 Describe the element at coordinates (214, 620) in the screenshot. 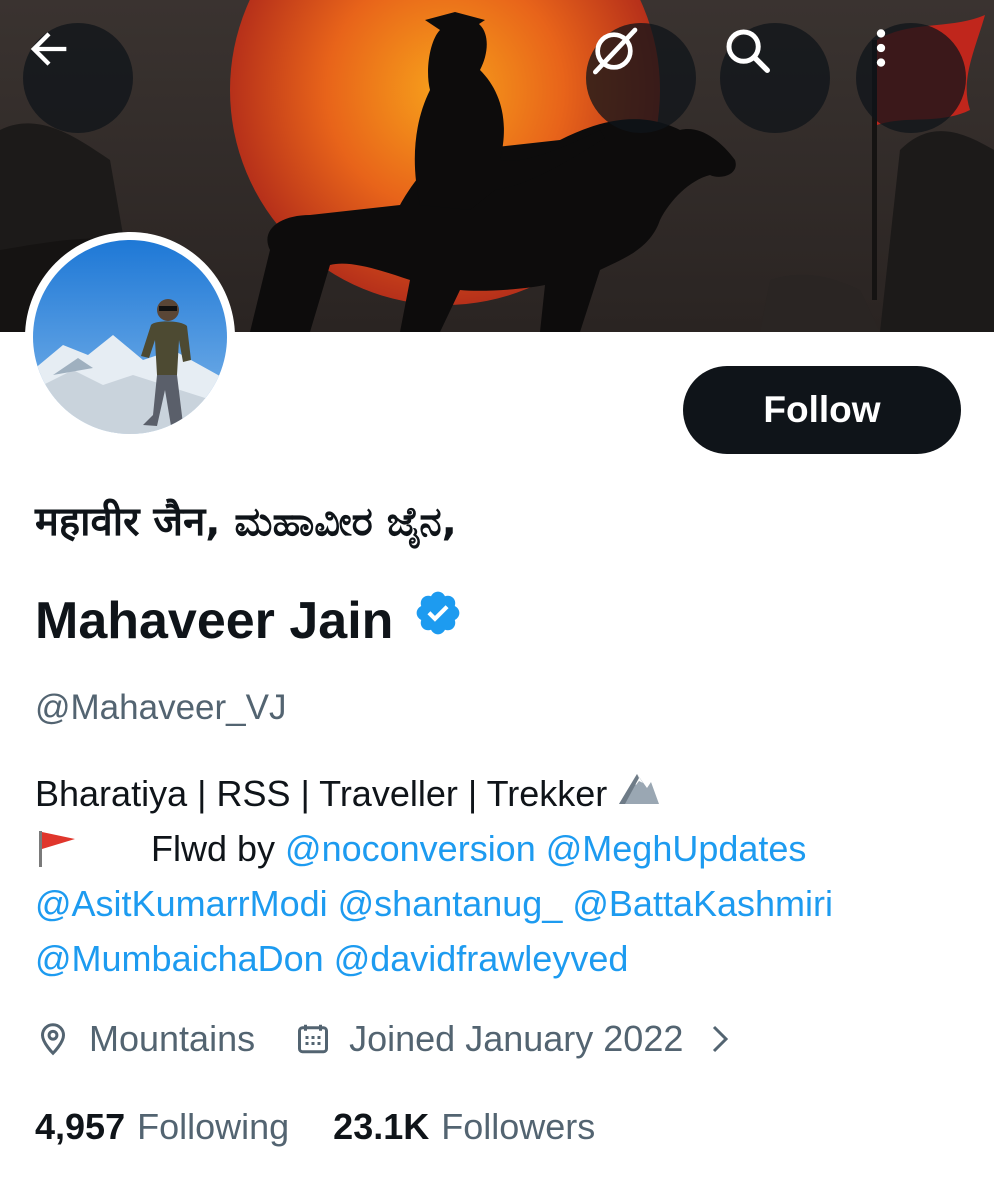

I see `display-name-line-2: Mahaveer Jain` at that location.